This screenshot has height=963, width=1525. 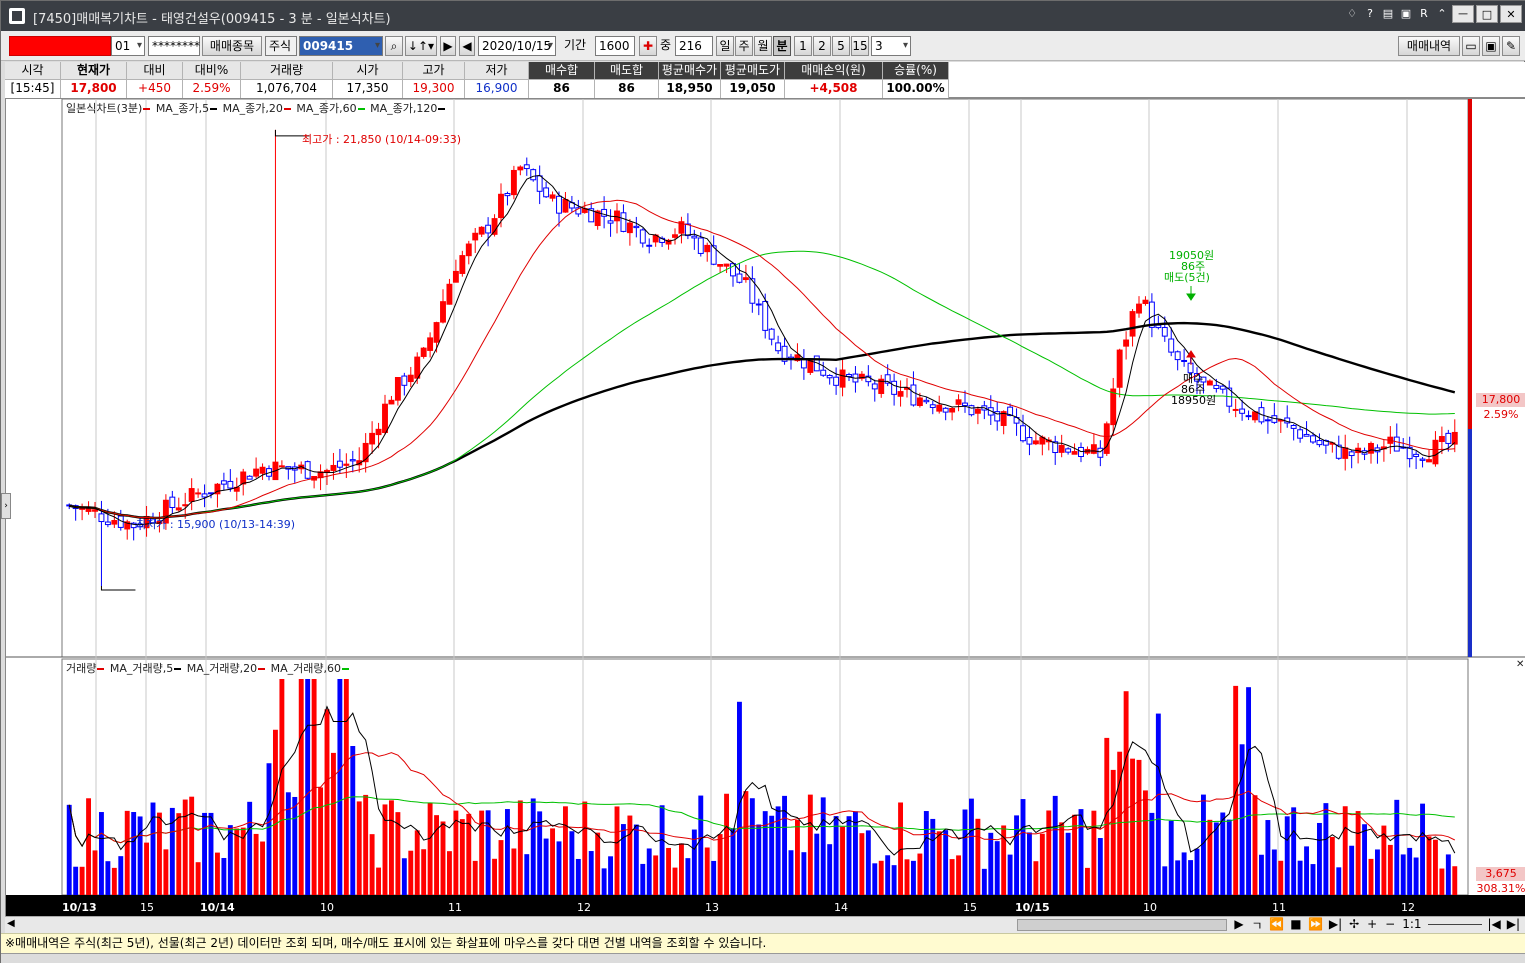 What do you see at coordinates (725, 46) in the screenshot?
I see `period-day-button: 일` at bounding box center [725, 46].